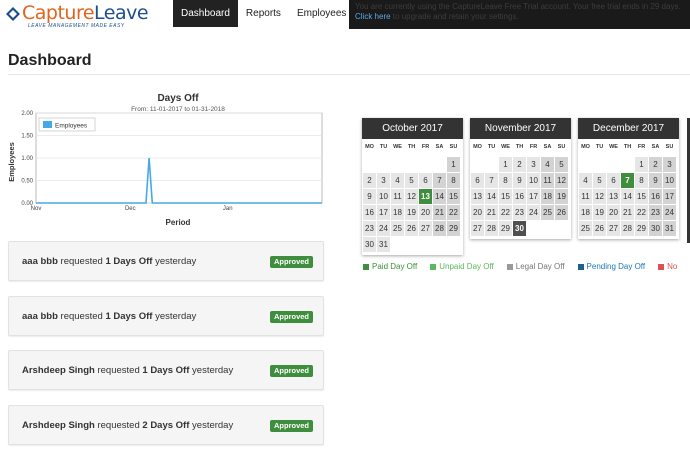 The image size is (690, 459). Describe the element at coordinates (321, 13) in the screenshot. I see `nav-employees: Employees` at that location.